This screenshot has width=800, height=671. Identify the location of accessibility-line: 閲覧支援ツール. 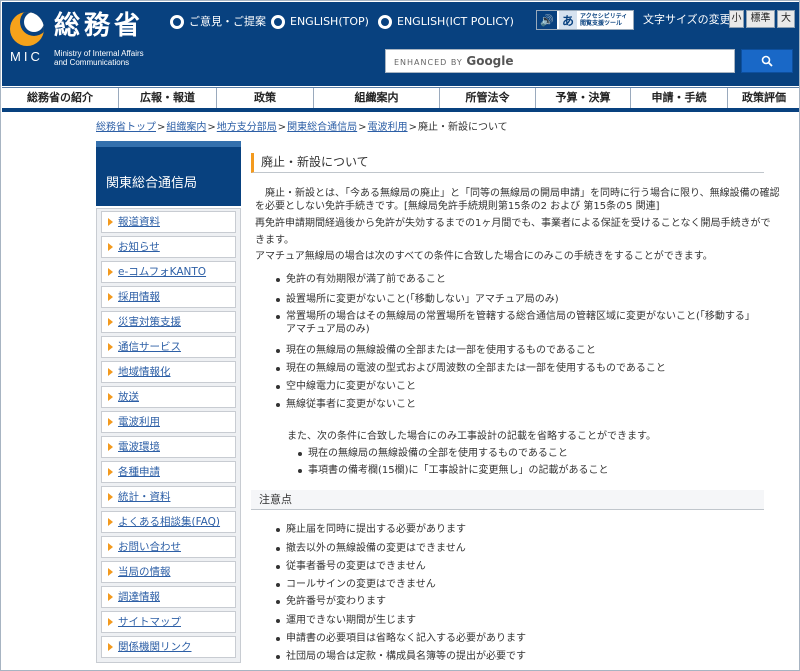
(601, 23).